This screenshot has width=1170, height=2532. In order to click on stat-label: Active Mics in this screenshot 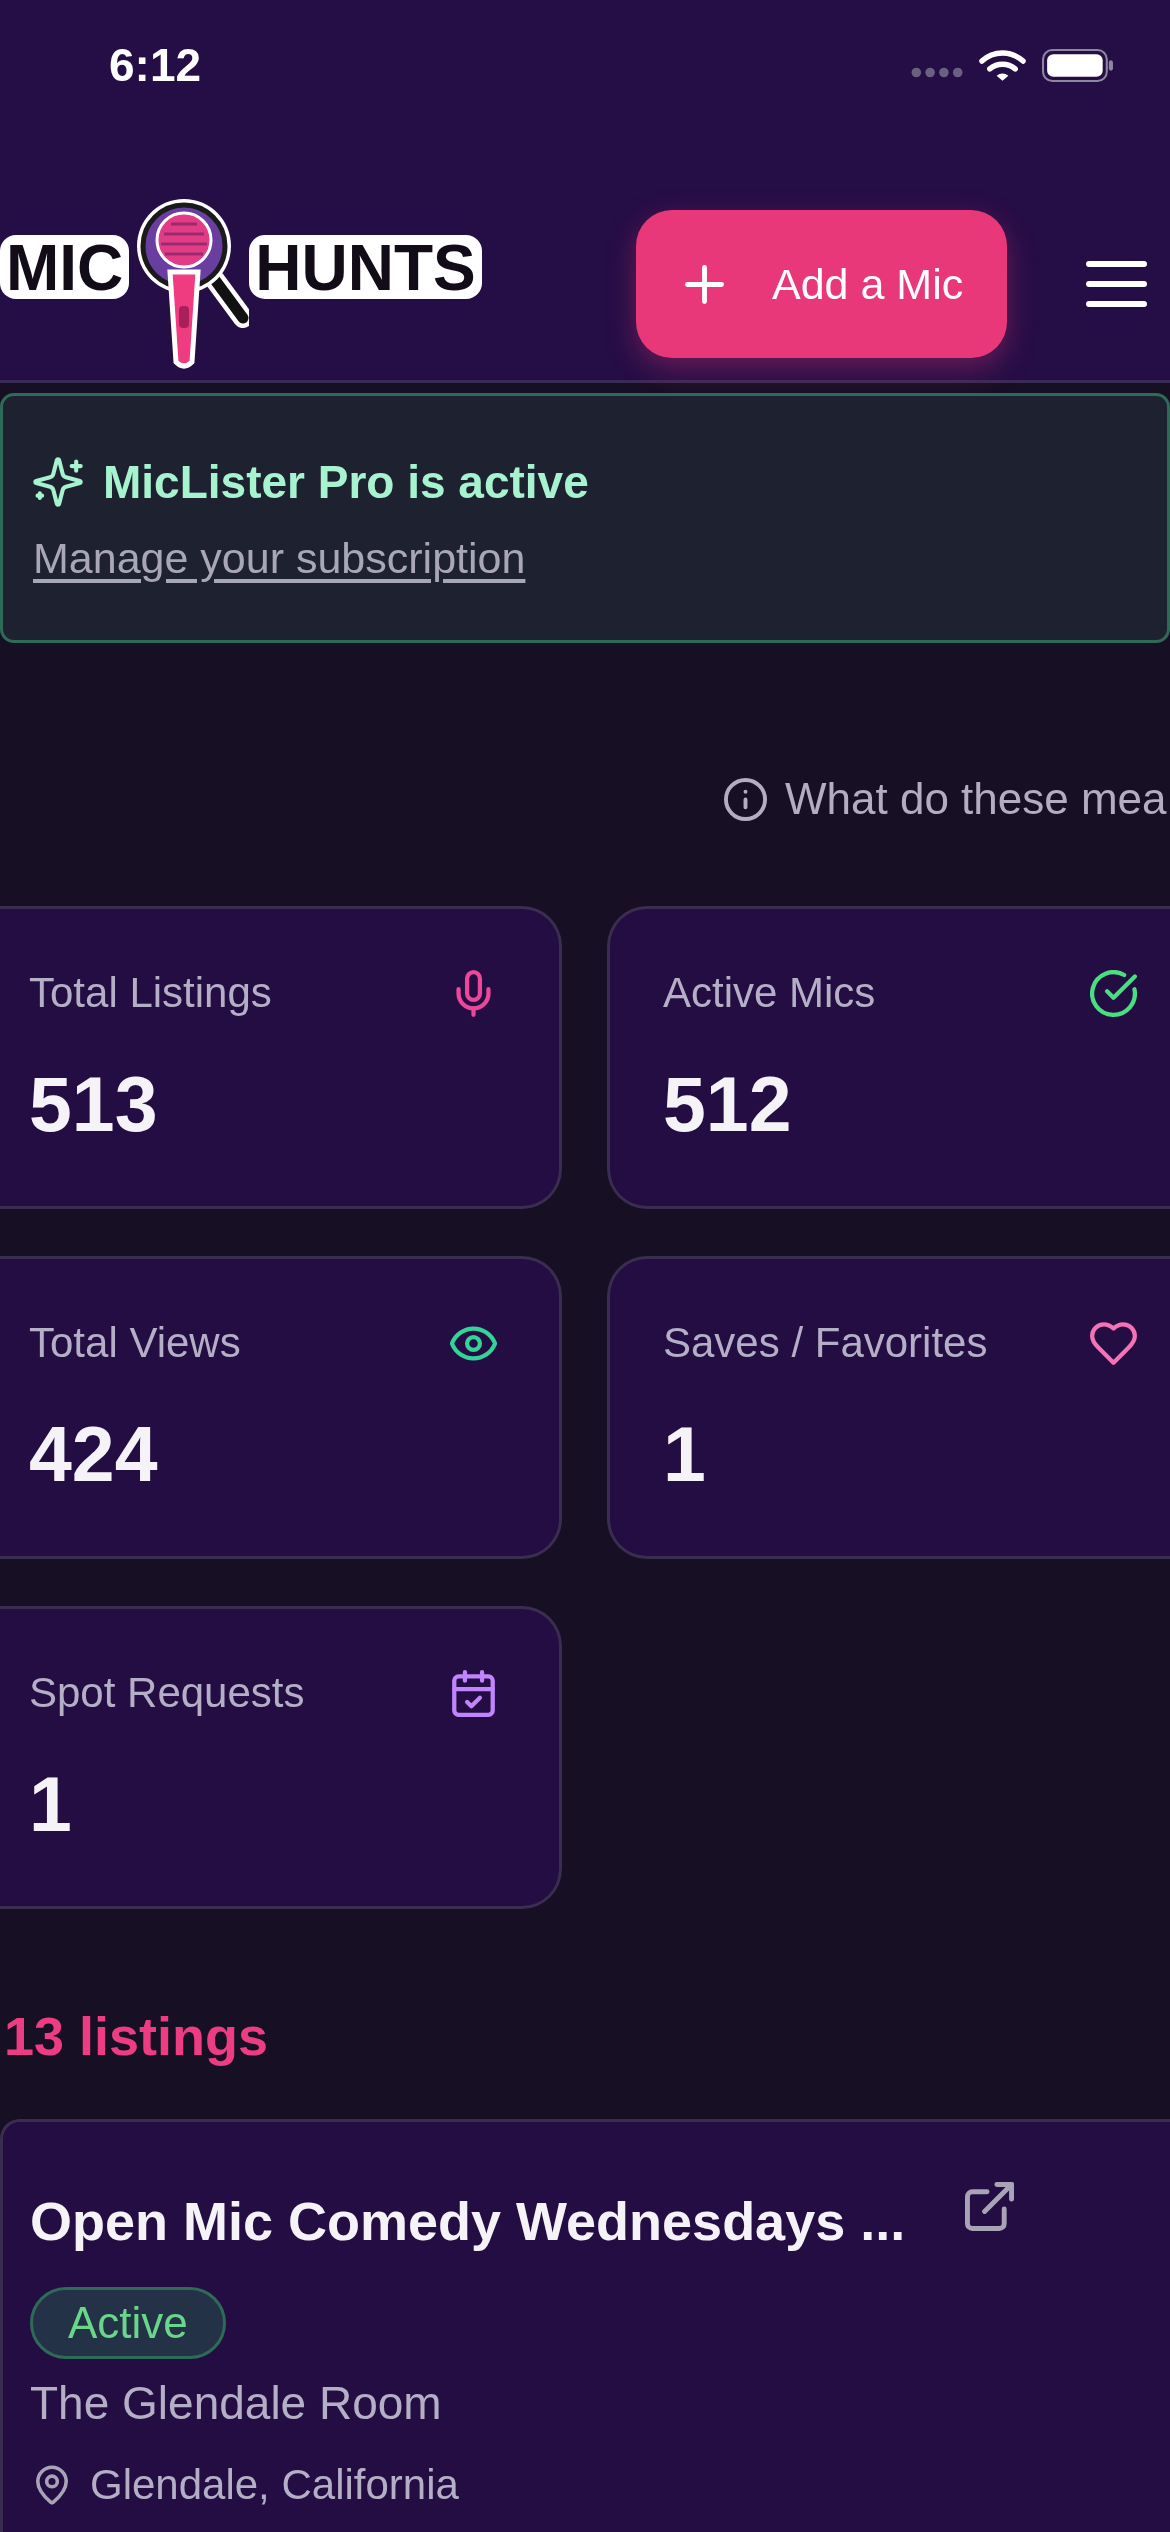, I will do `click(769, 993)`.